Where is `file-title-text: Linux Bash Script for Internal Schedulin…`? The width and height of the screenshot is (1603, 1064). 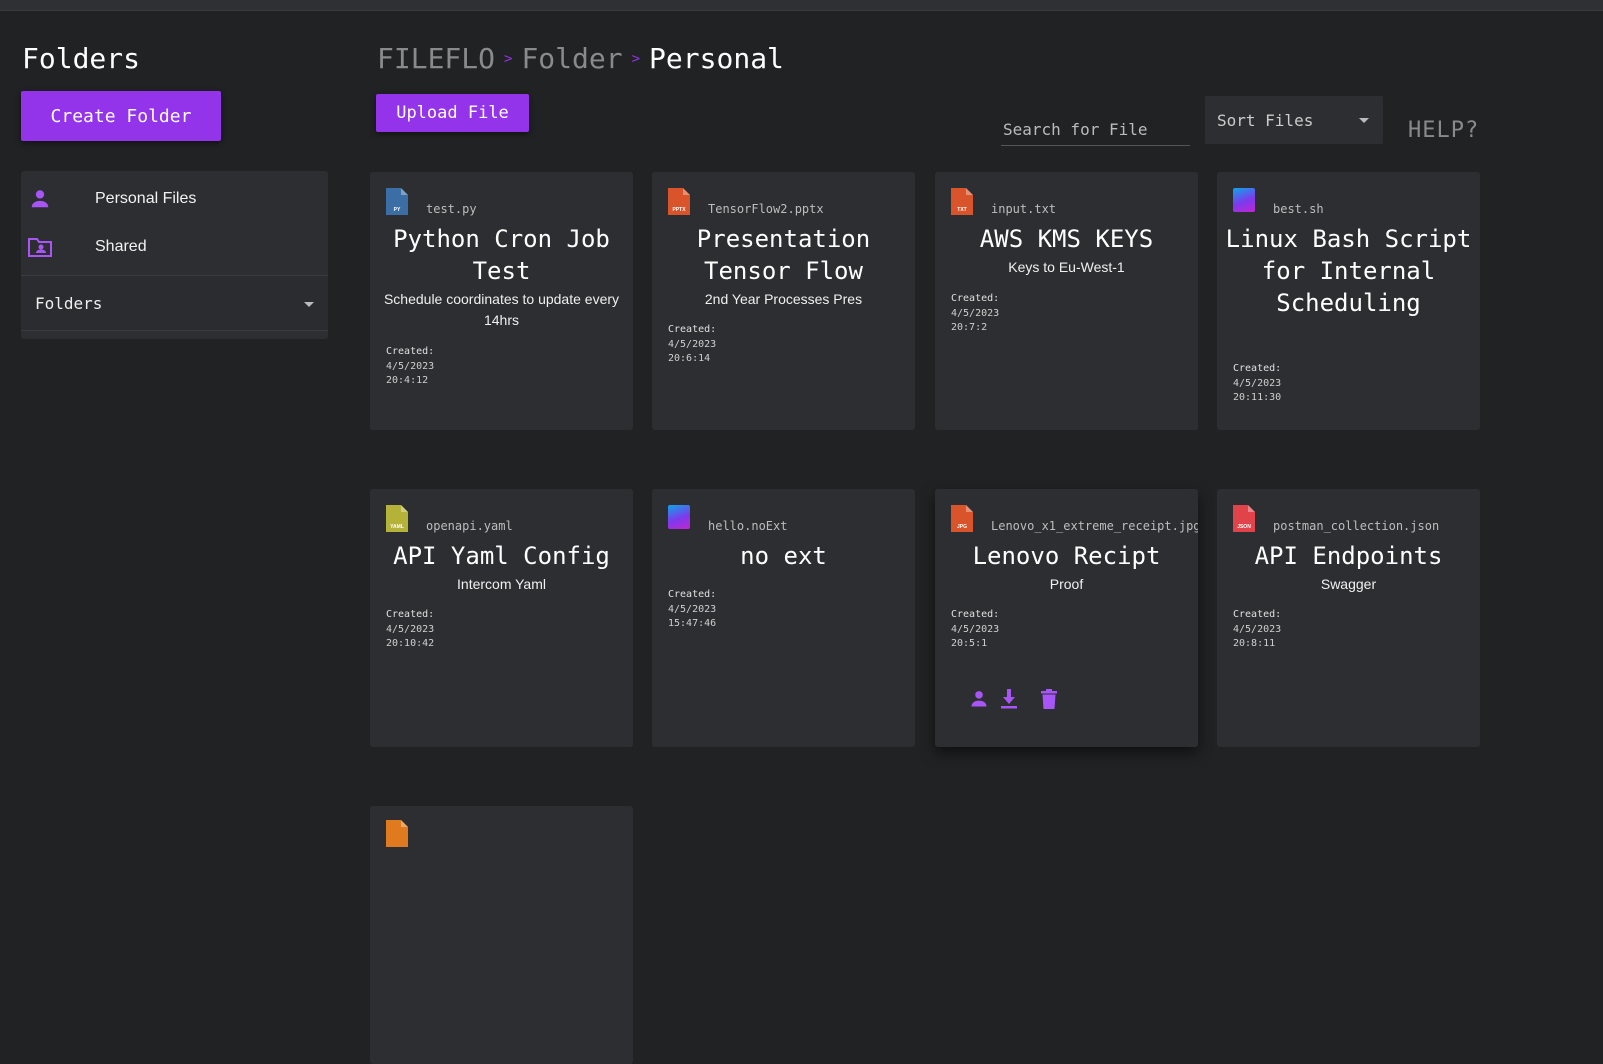
file-title-text: Linux Bash Script for Internal Schedulin… is located at coordinates (1348, 271).